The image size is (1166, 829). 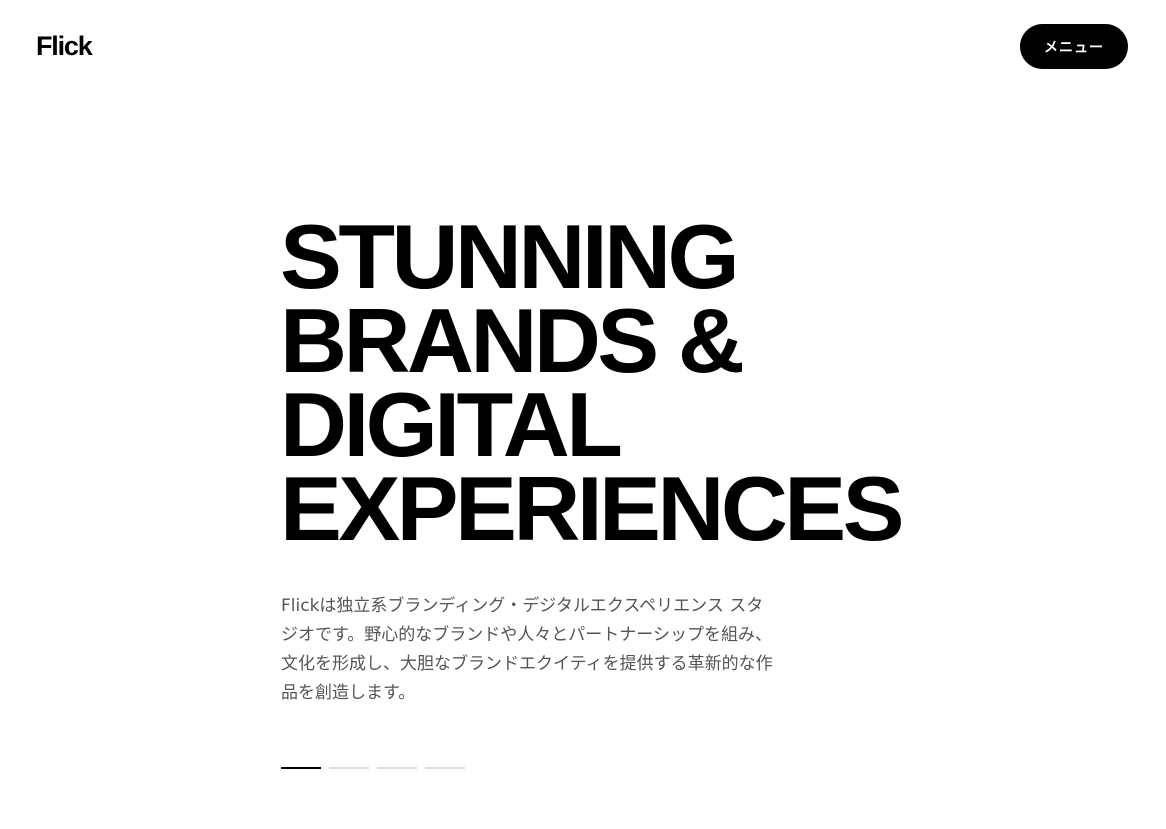 I want to click on headline-line: STUNNING, so click(x=510, y=257).